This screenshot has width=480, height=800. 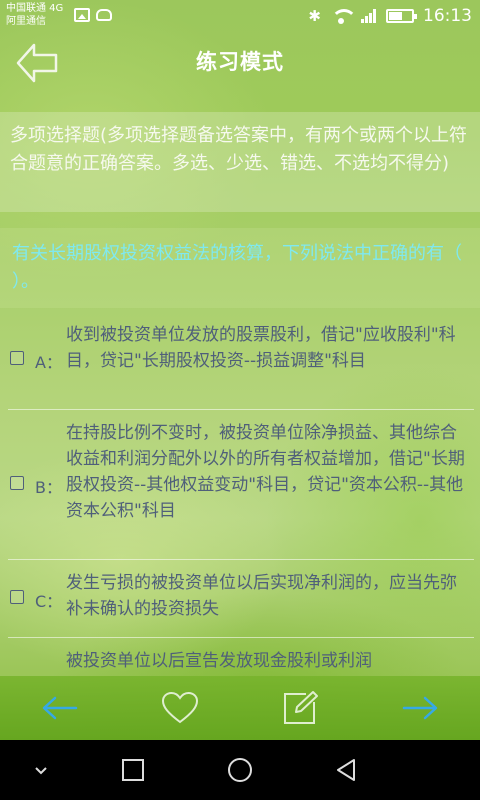 I want to click on carrier-info: 中国联通 4G 阿里通信, so click(x=34, y=15).